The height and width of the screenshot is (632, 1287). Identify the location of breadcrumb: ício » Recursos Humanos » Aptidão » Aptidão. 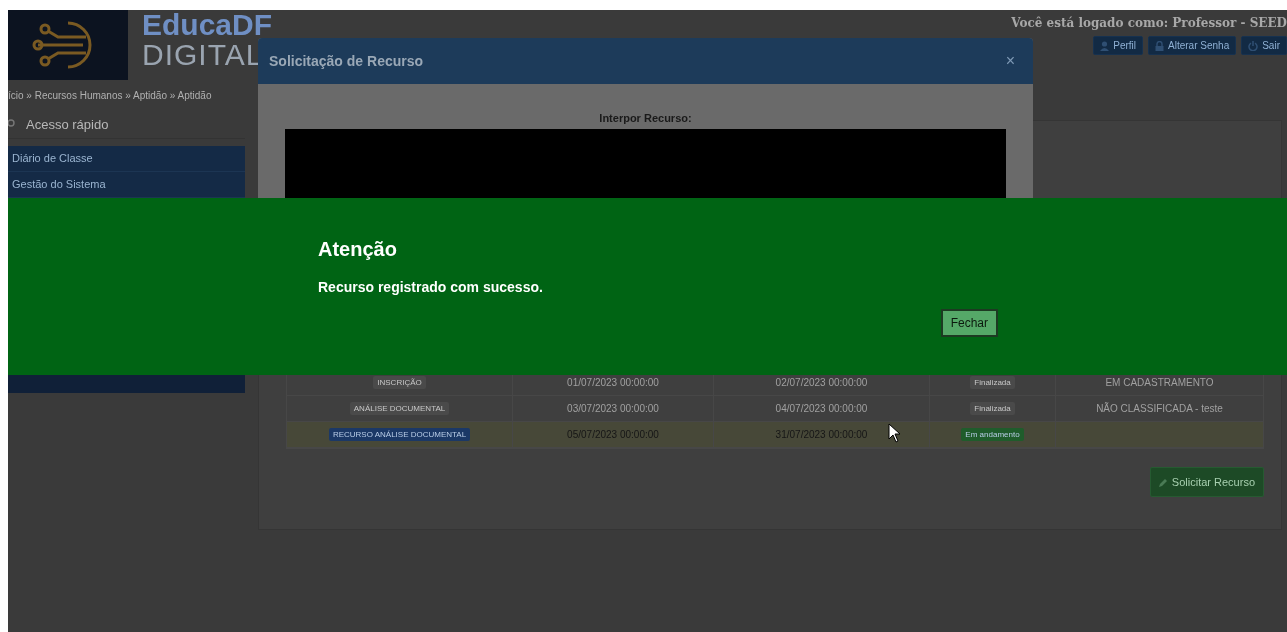
(110, 96).